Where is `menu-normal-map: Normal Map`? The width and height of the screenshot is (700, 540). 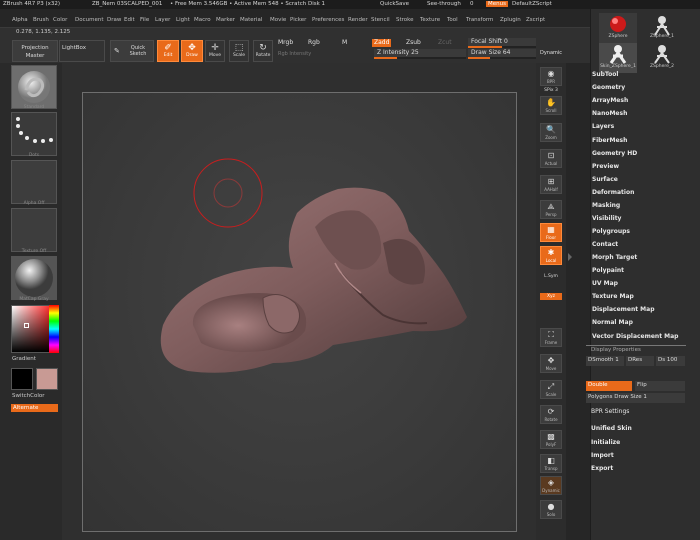 menu-normal-map: Normal Map is located at coordinates (612, 322).